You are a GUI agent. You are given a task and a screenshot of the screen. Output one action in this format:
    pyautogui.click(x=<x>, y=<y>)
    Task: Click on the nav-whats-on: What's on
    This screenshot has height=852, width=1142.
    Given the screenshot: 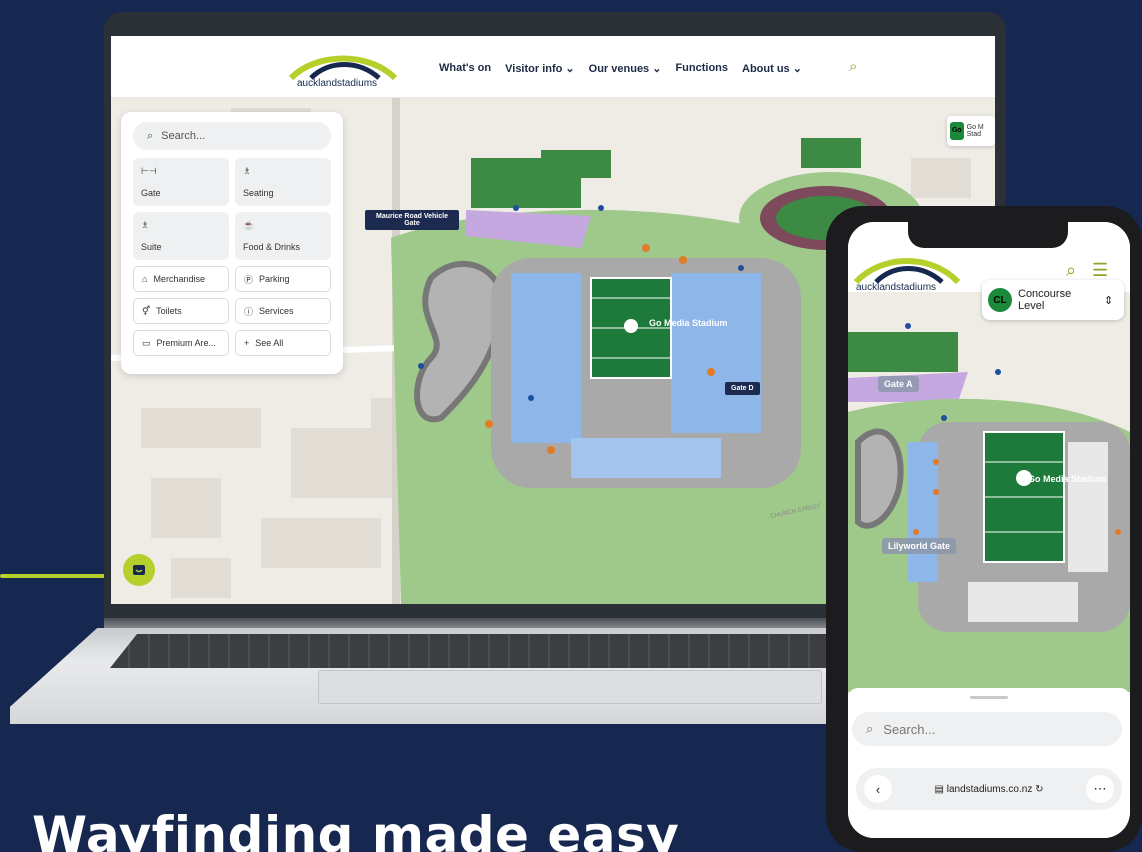 What is the action you would take?
    pyautogui.click(x=465, y=68)
    